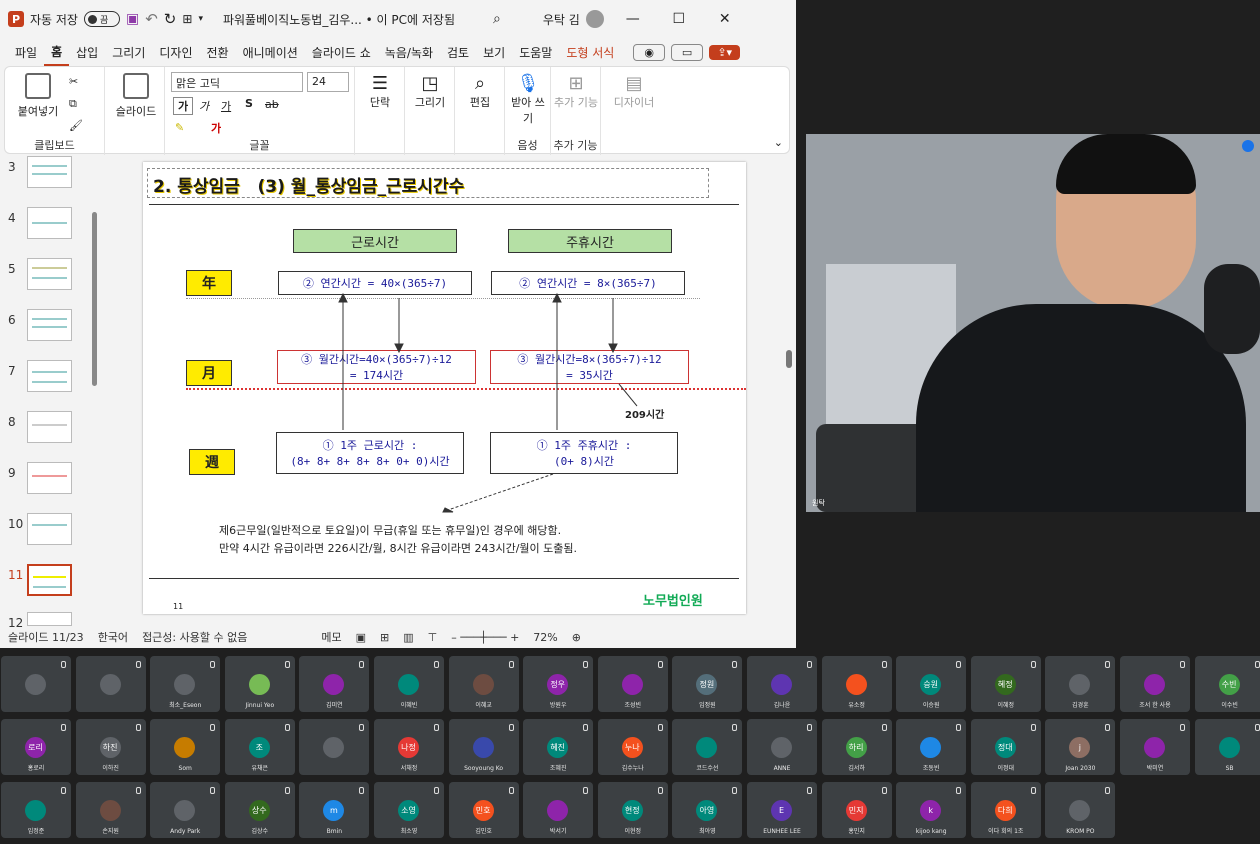 The height and width of the screenshot is (844, 1260). I want to click on menu-transitions: 전환, so click(217, 52).